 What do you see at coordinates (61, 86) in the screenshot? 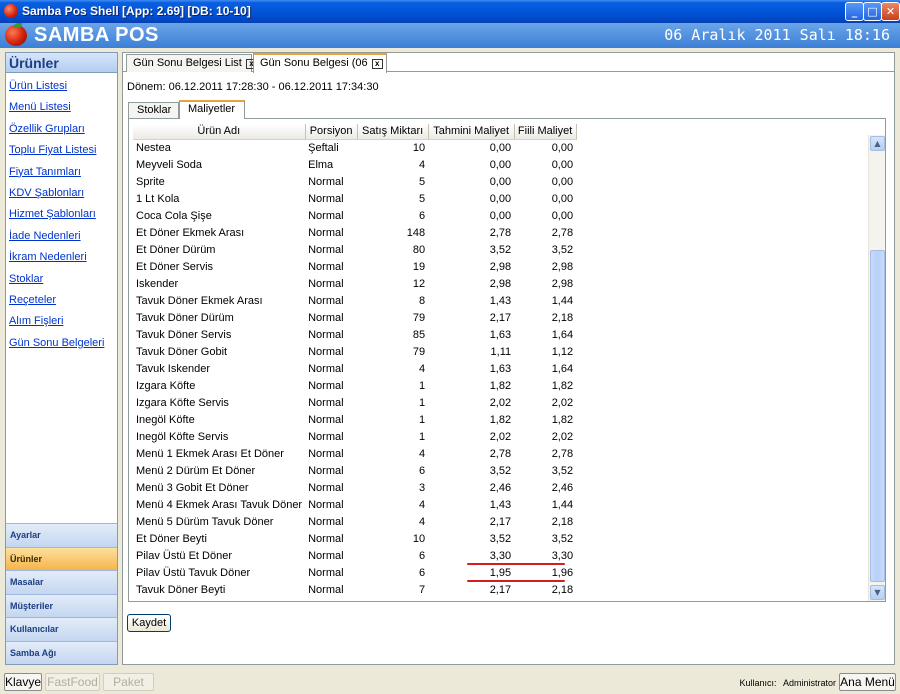
I see `sidebar-link-urun-listesi: Ürün Listesi` at bounding box center [61, 86].